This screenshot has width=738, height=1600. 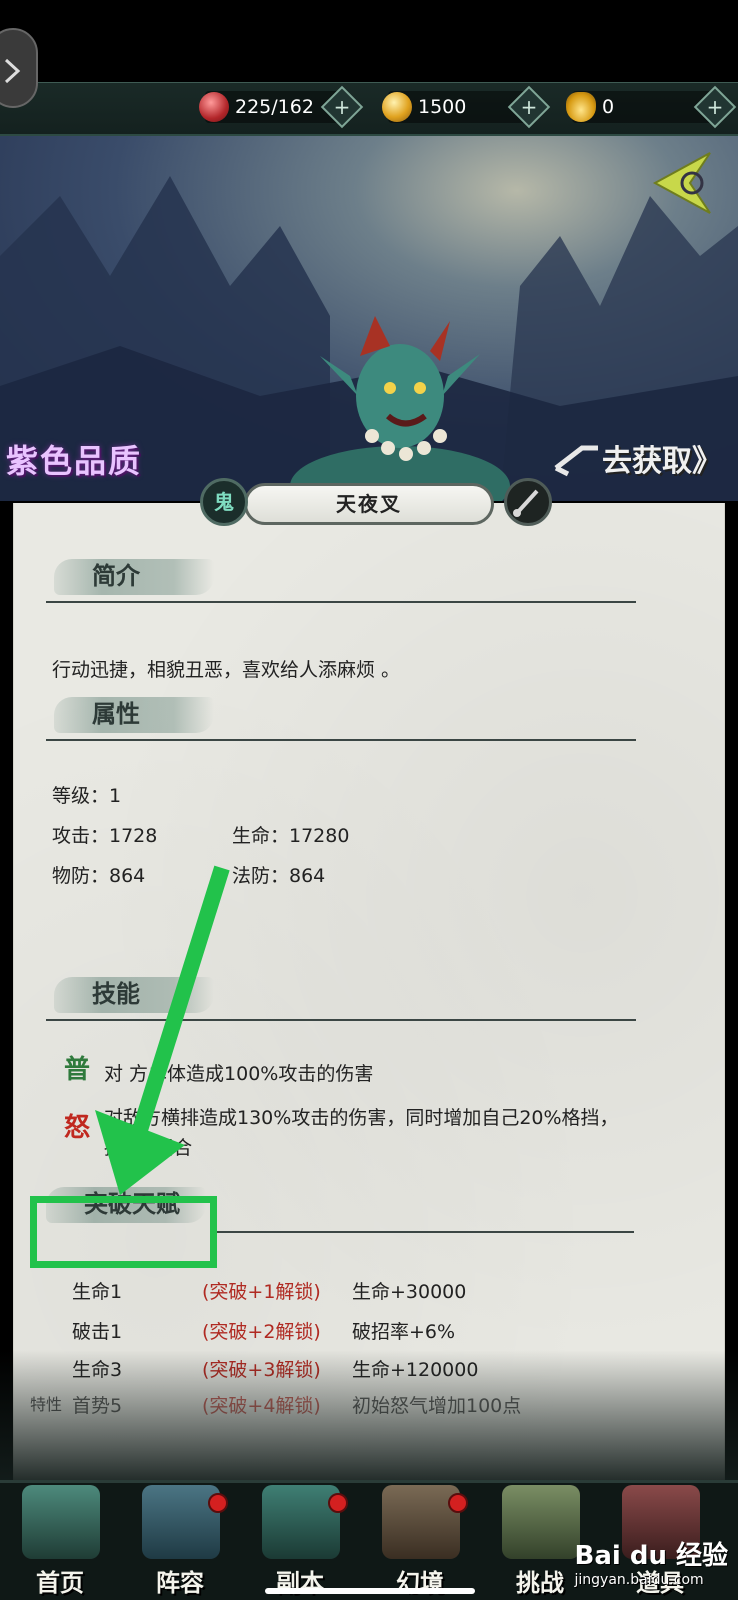 What do you see at coordinates (651, 107) in the screenshot?
I see `ingot-resource: 0 +` at bounding box center [651, 107].